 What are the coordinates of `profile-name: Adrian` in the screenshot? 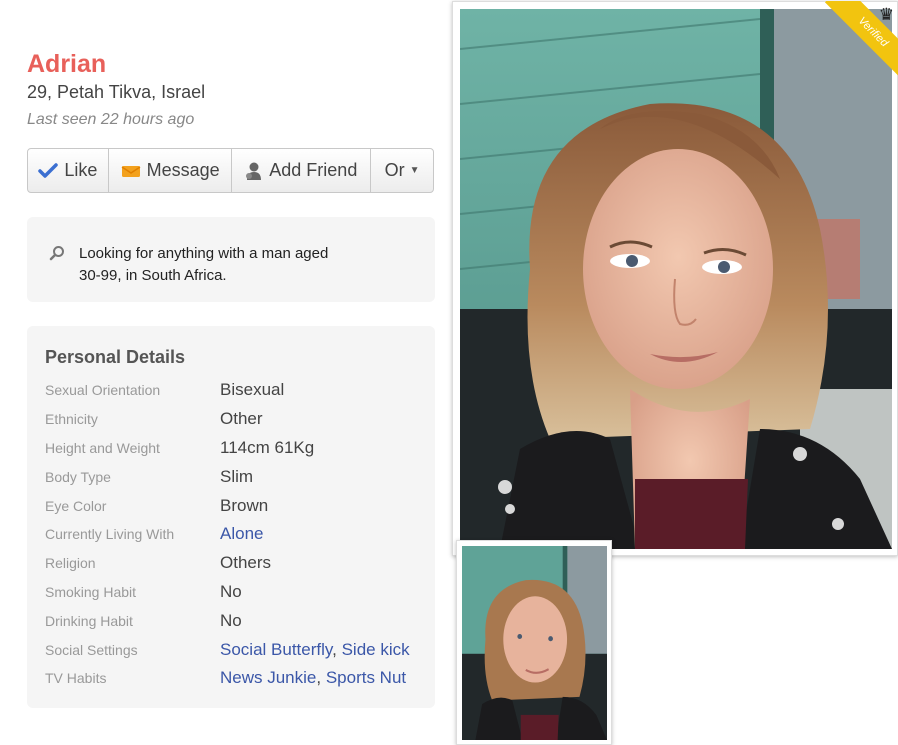 It's located at (67, 64).